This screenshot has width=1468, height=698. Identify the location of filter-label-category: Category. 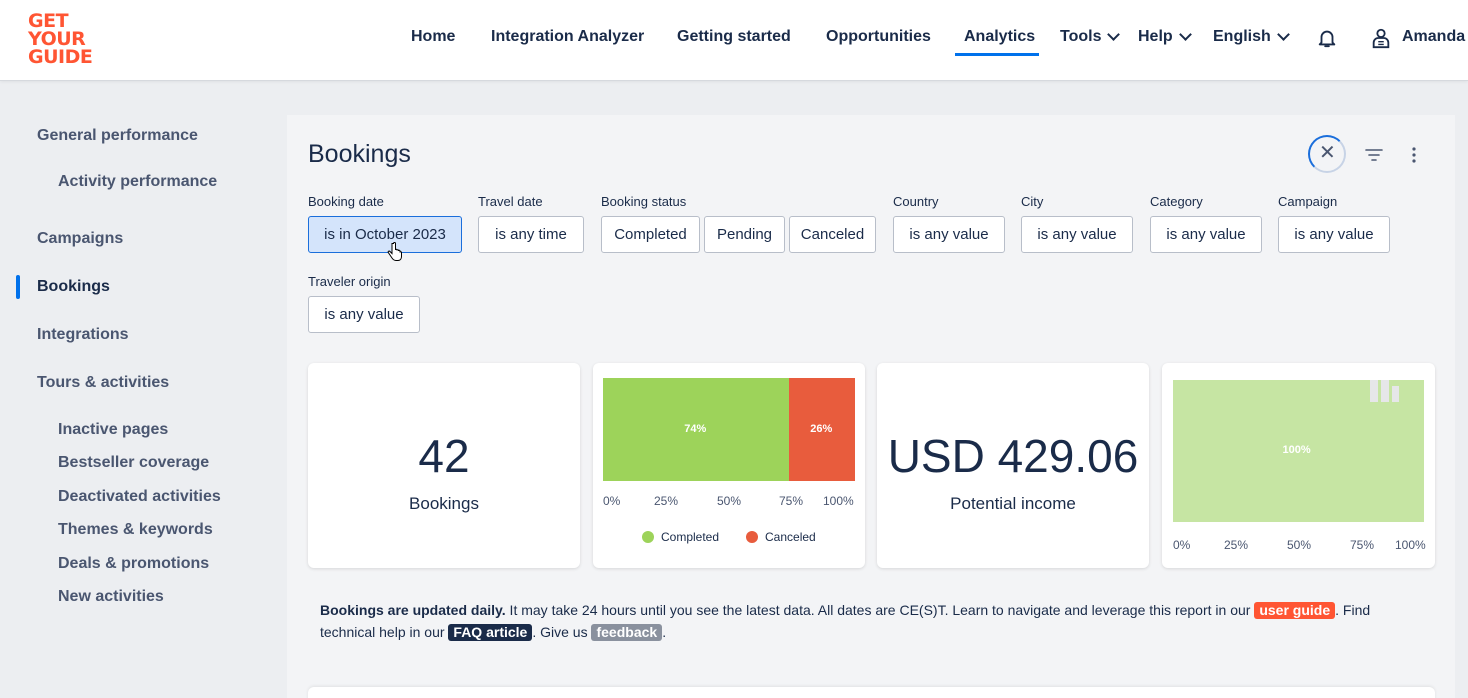
(1176, 201).